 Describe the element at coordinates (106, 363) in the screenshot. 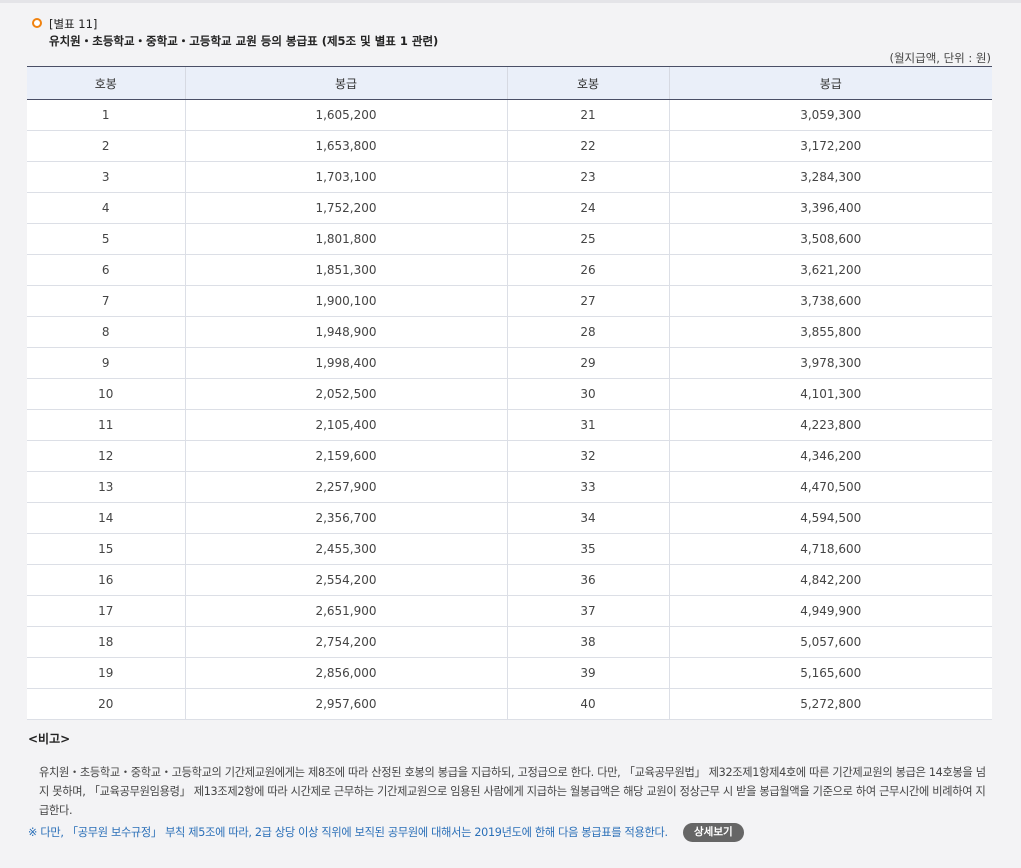

I see `grade-cell: 9` at that location.